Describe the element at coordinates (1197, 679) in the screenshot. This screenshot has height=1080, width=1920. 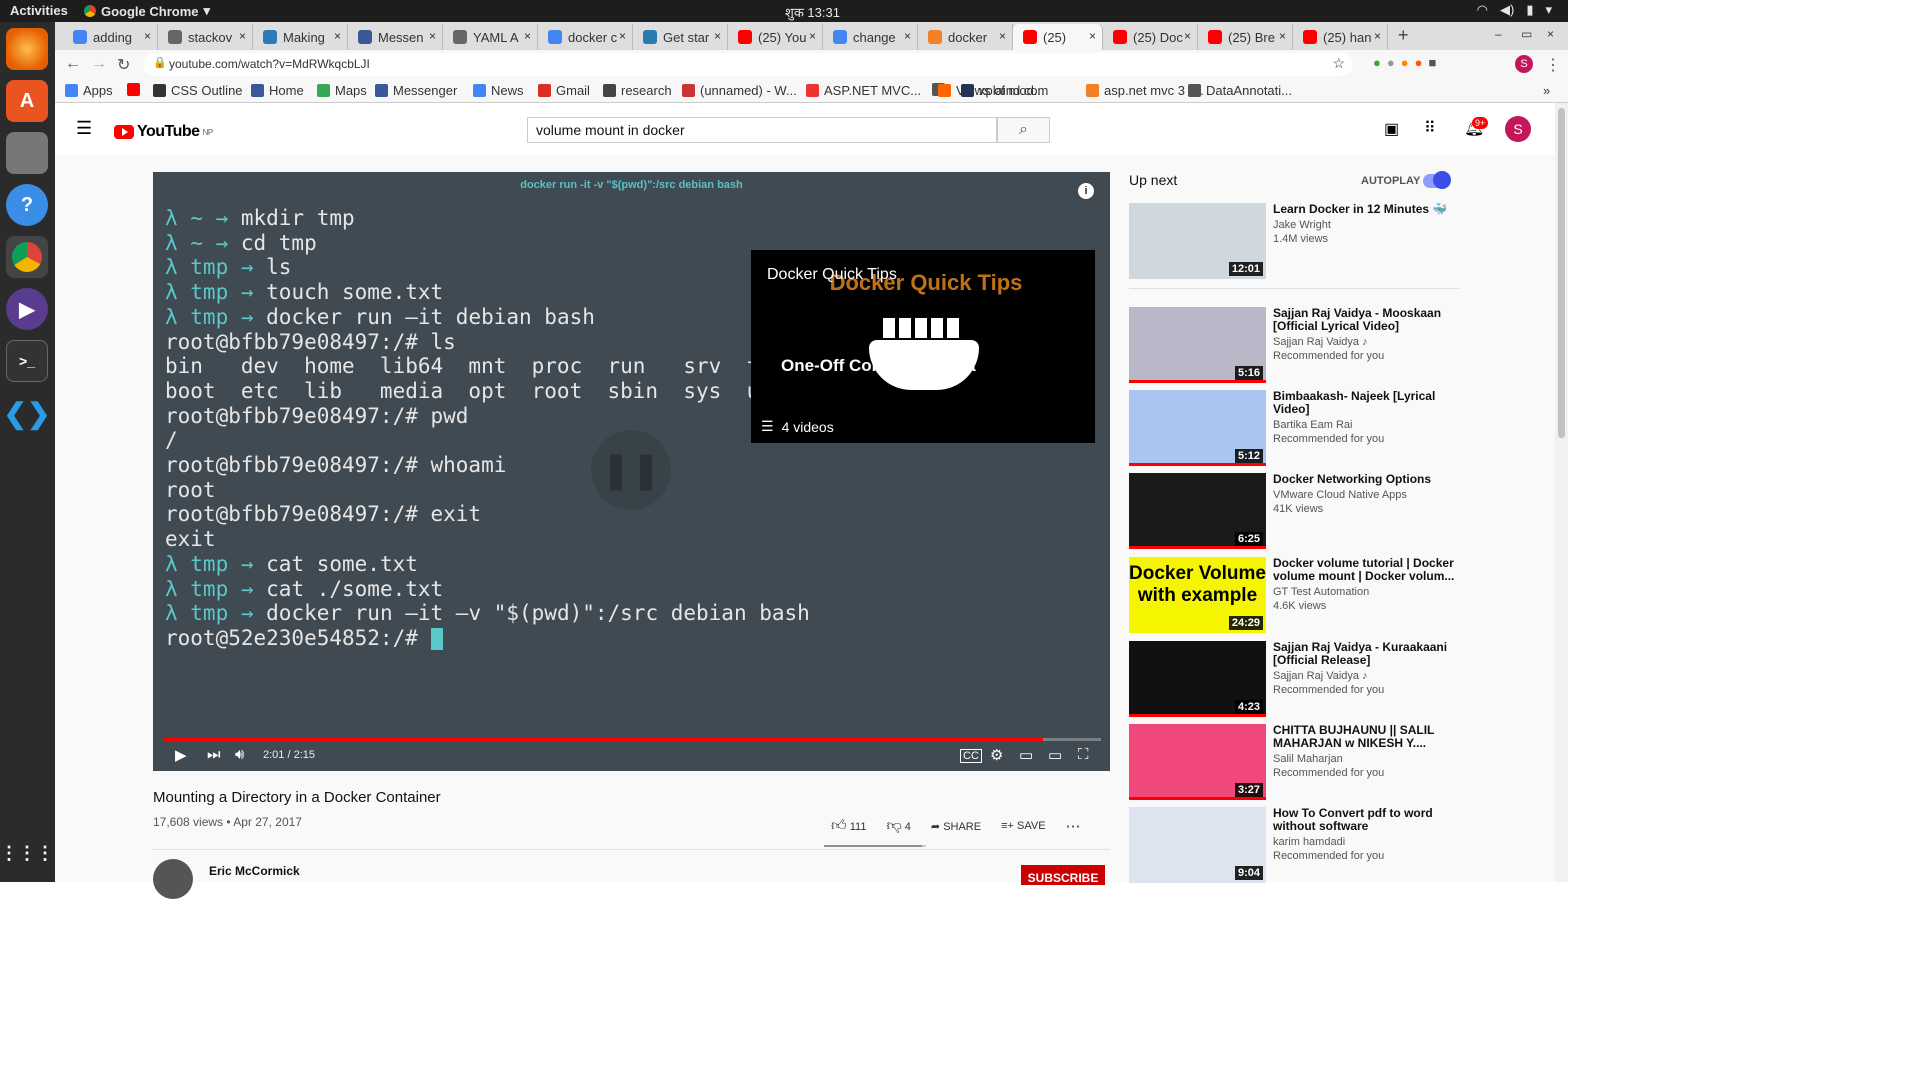
I see `video-thumbnail: 4:23` at that location.